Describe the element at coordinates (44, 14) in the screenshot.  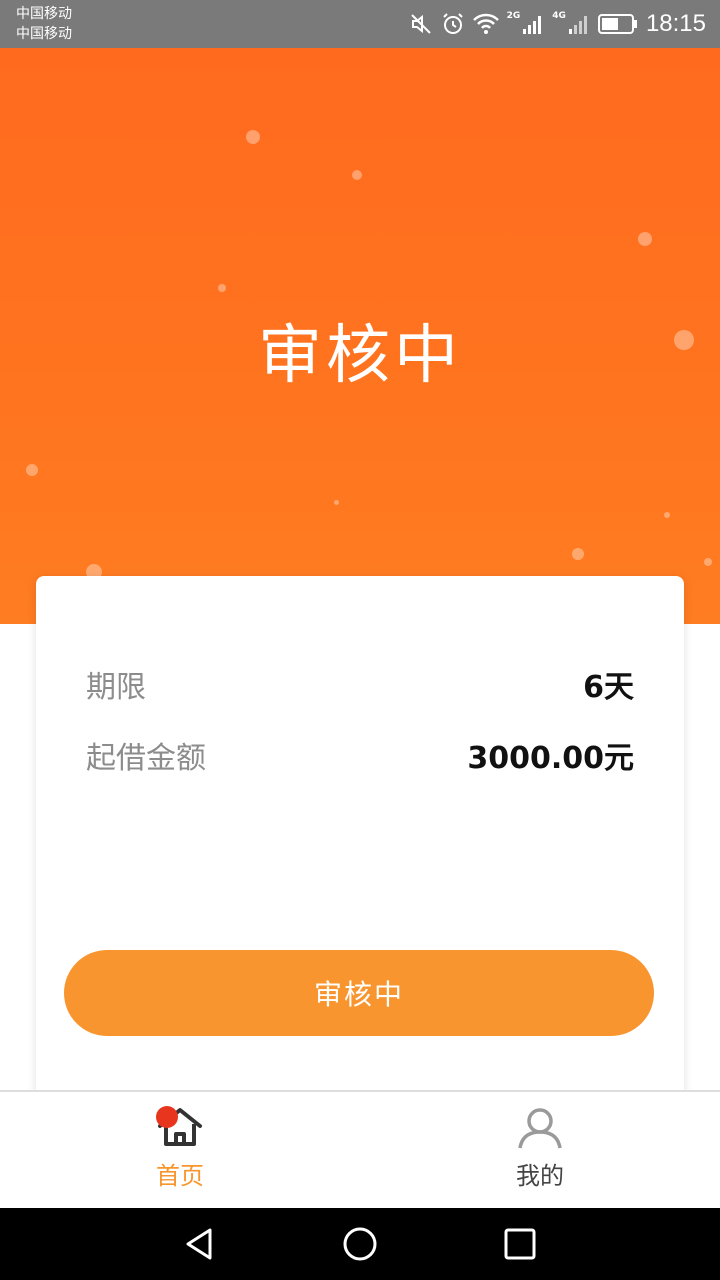
I see `carrier-name-1: 中国移动` at that location.